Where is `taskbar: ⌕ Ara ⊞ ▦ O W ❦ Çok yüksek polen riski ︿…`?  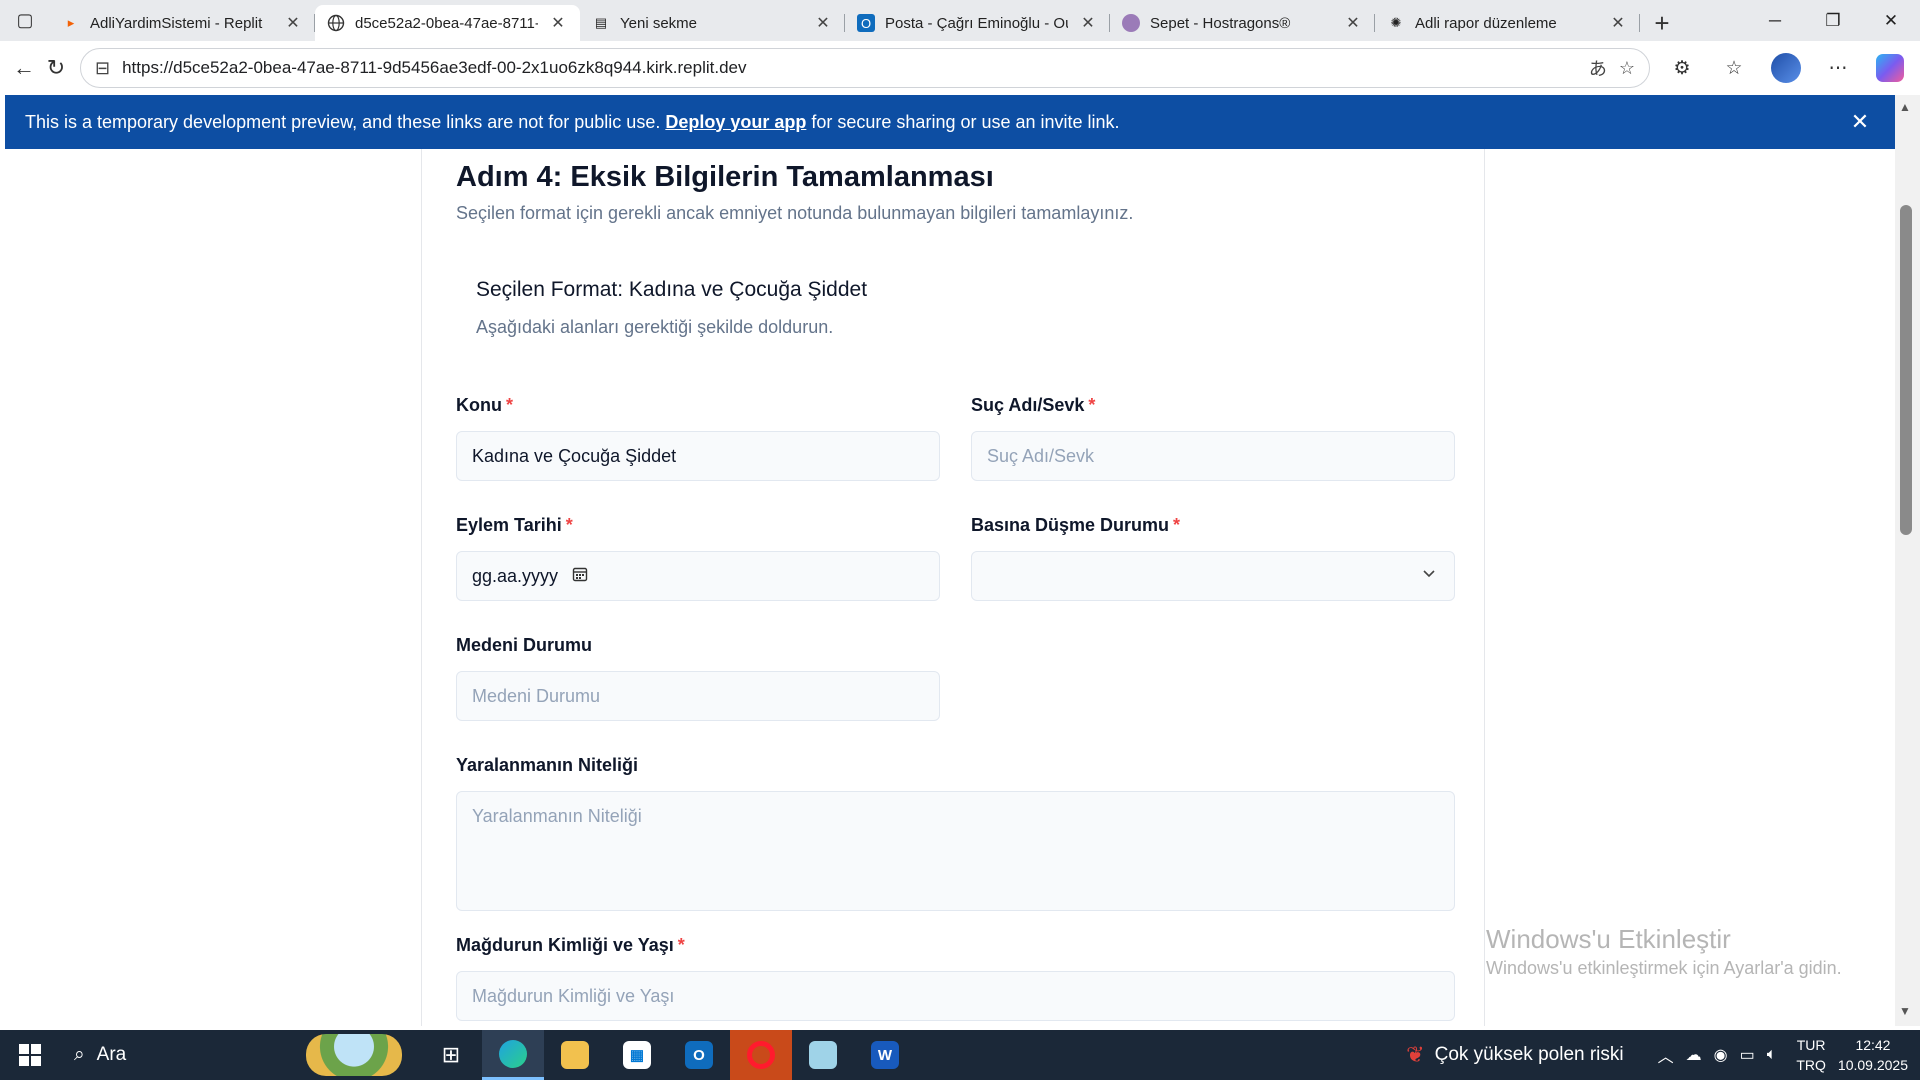 taskbar: ⌕ Ara ⊞ ▦ O W ❦ Çok yüksek polen riski ︿… is located at coordinates (960, 1055).